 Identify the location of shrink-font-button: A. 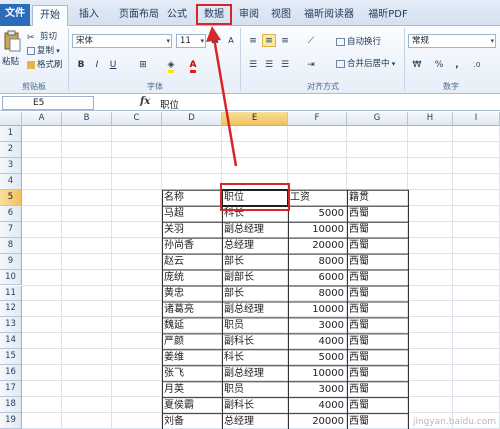
(231, 40).